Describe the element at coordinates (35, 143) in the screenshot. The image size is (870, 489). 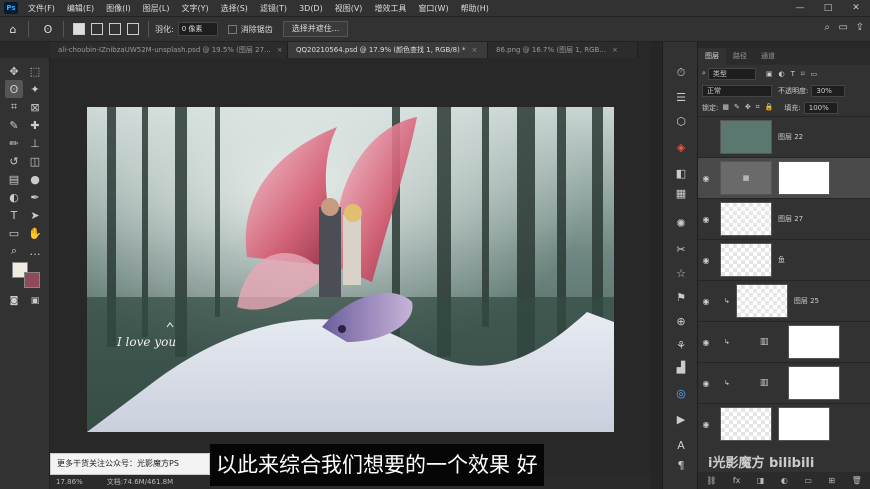
I see `stamp-tool-icon: ⊥` at that location.